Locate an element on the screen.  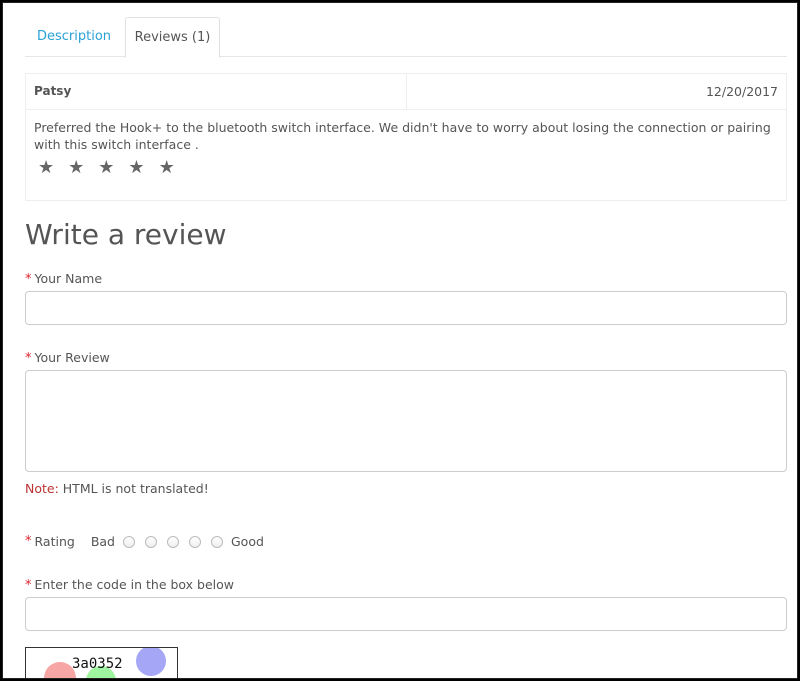
review-header: Patsy 12/20/2017 is located at coordinates (406, 92).